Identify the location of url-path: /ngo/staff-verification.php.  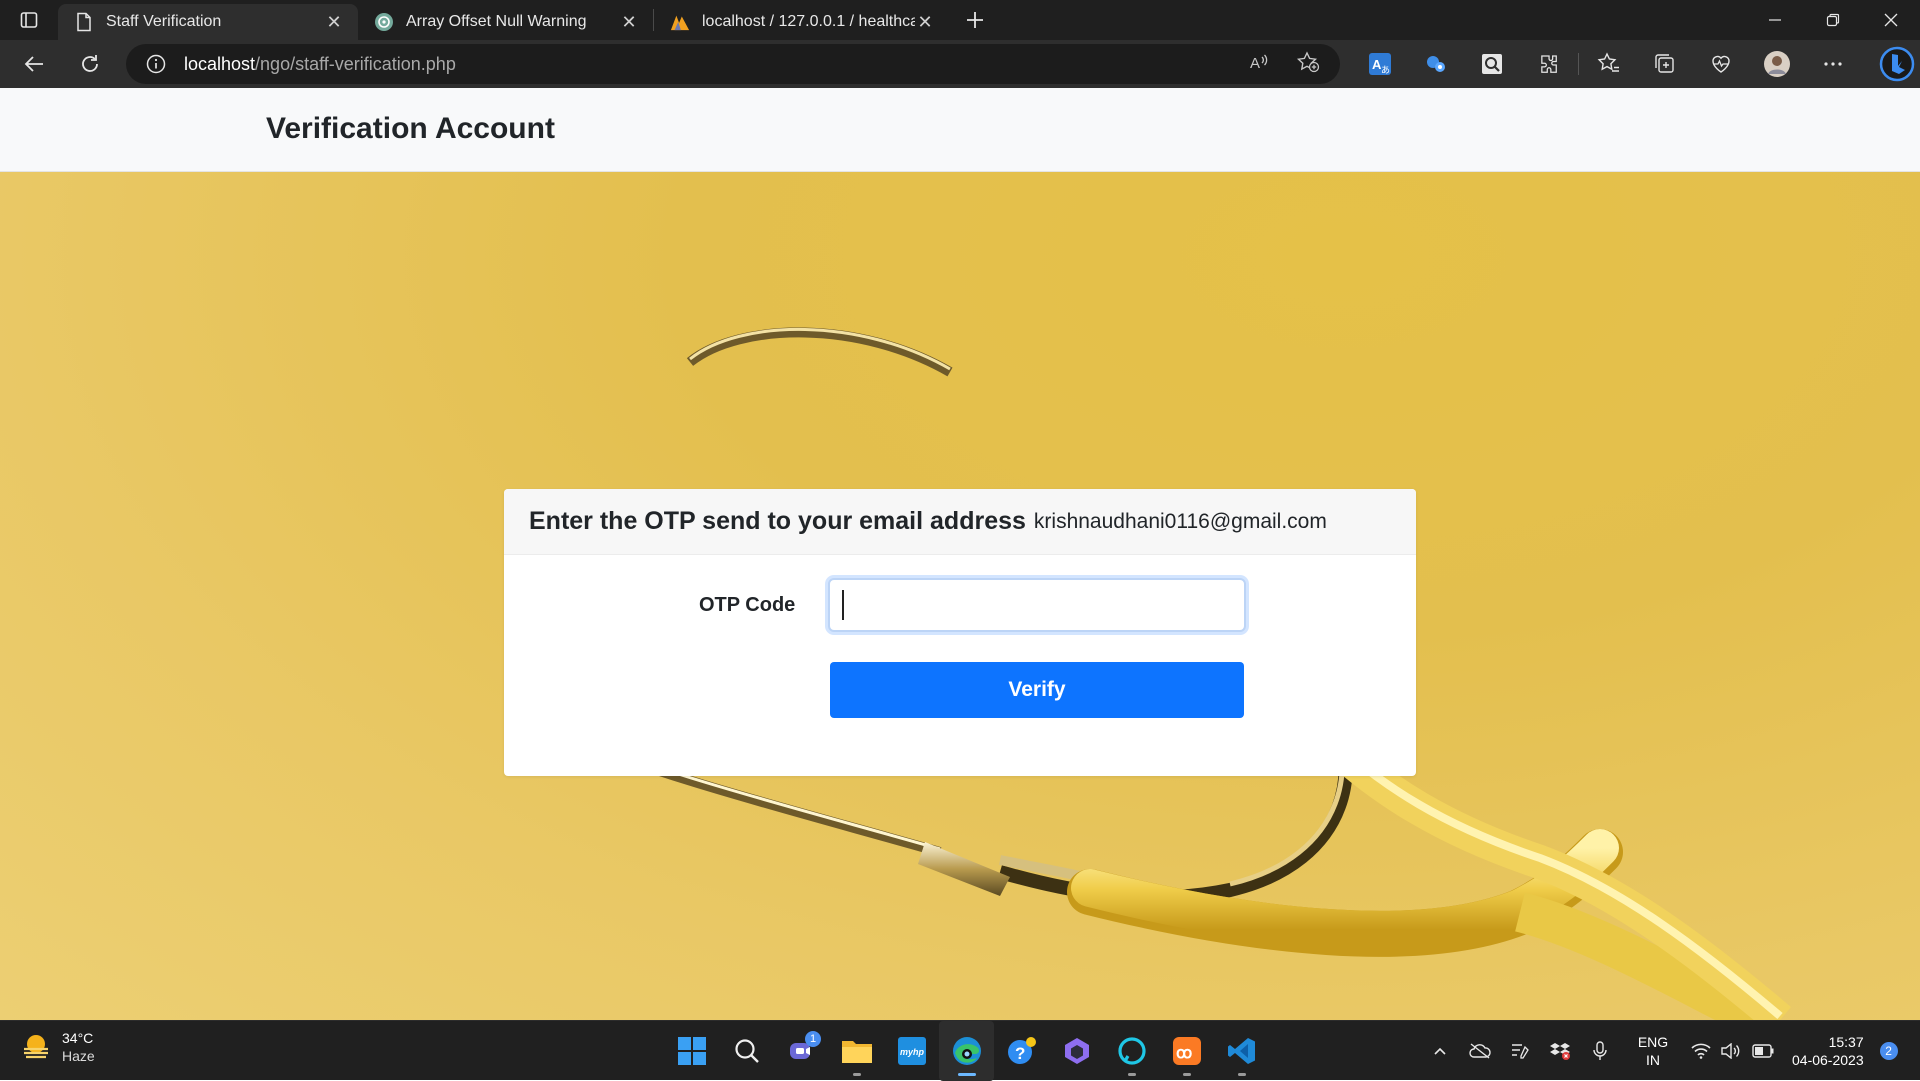
(355, 63).